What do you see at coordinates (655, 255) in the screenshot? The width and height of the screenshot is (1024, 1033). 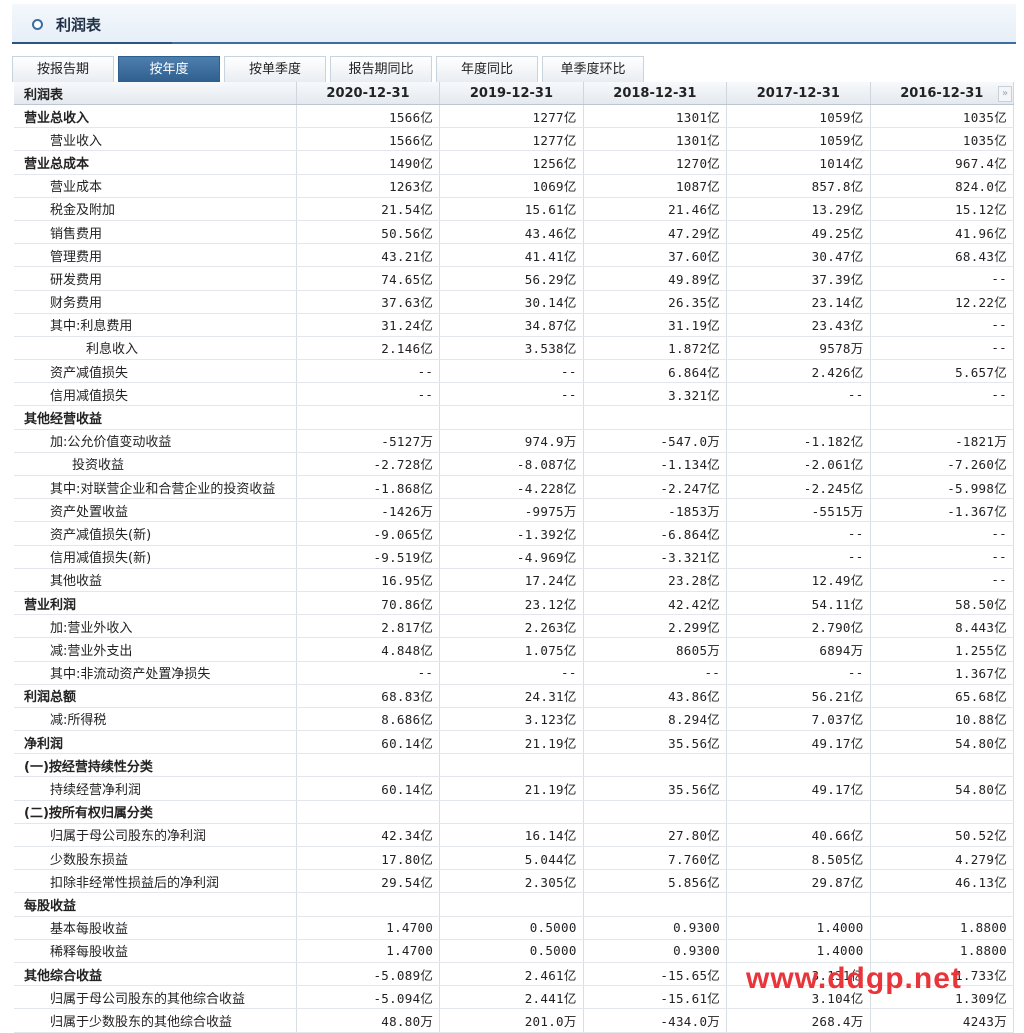 I see `row-value-cell: 37.60亿` at bounding box center [655, 255].